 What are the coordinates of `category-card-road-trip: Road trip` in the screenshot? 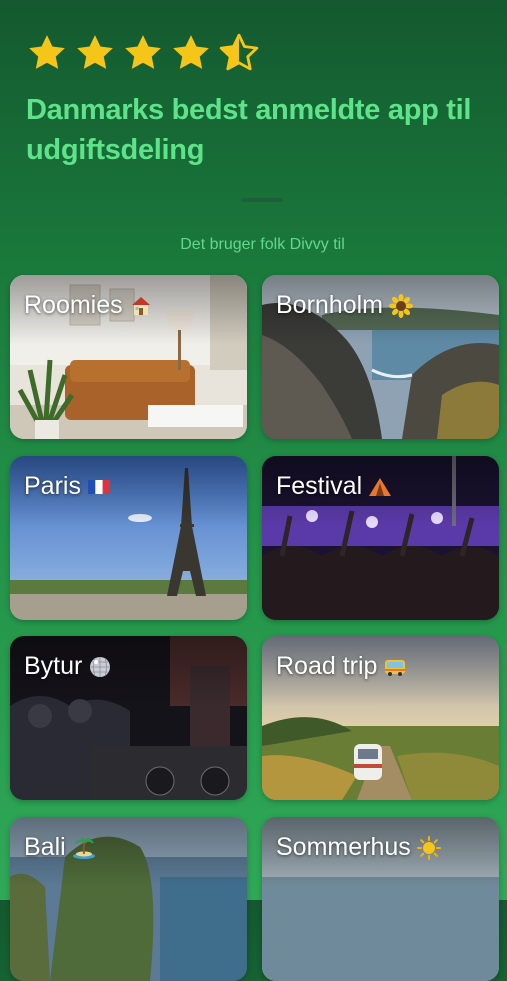 It's located at (380, 718).